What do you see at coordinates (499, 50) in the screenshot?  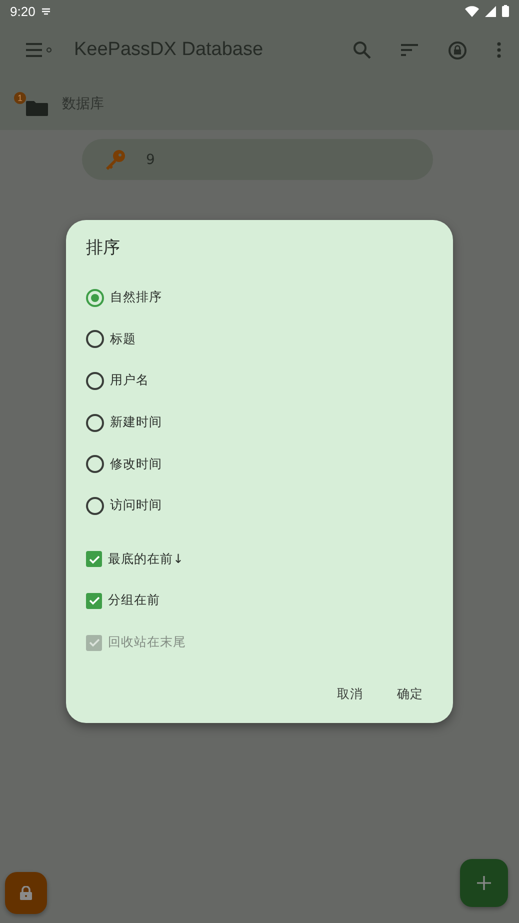 I see `more-icon` at bounding box center [499, 50].